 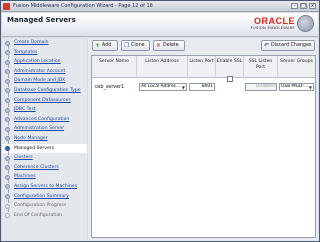 What do you see at coordinates (294, 6) in the screenshot?
I see `minimize-button: –` at bounding box center [294, 6].